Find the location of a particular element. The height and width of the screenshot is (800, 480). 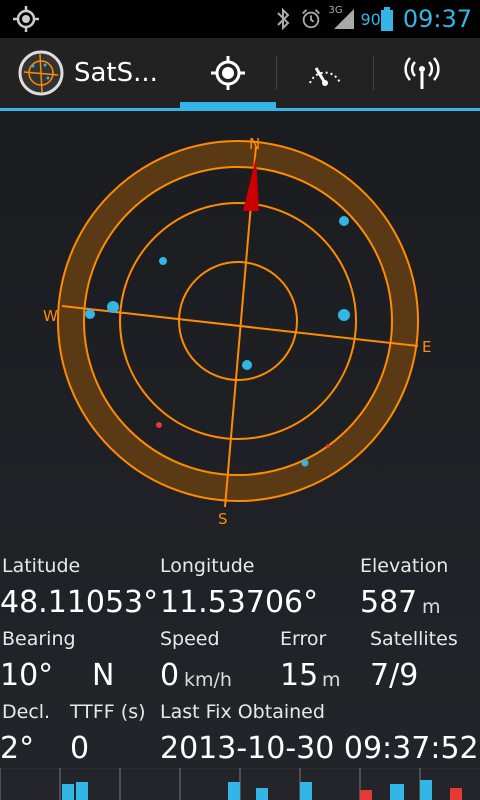

tab-position is located at coordinates (228, 73).